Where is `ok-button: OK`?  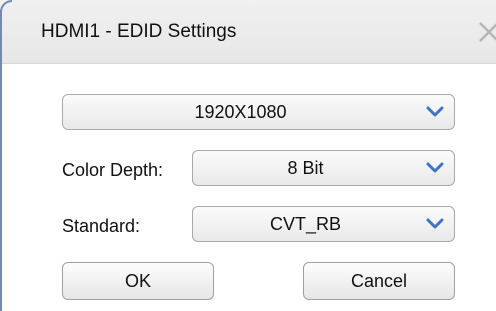
ok-button: OK is located at coordinates (138, 281).